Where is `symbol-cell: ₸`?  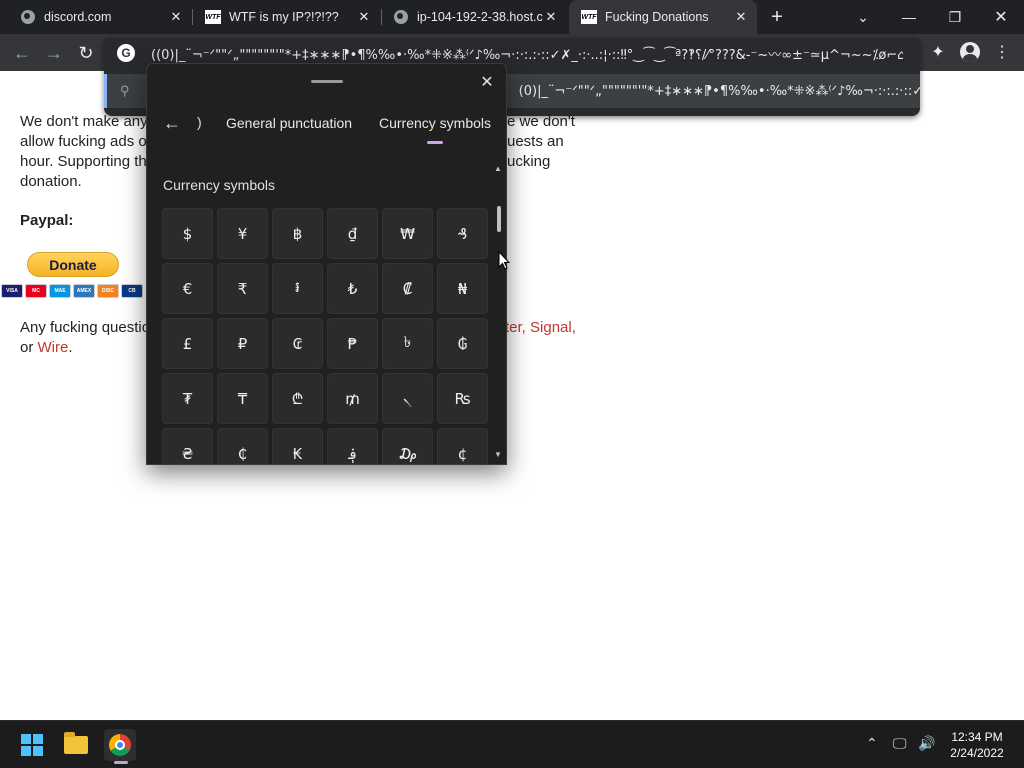 symbol-cell: ₸ is located at coordinates (242, 398).